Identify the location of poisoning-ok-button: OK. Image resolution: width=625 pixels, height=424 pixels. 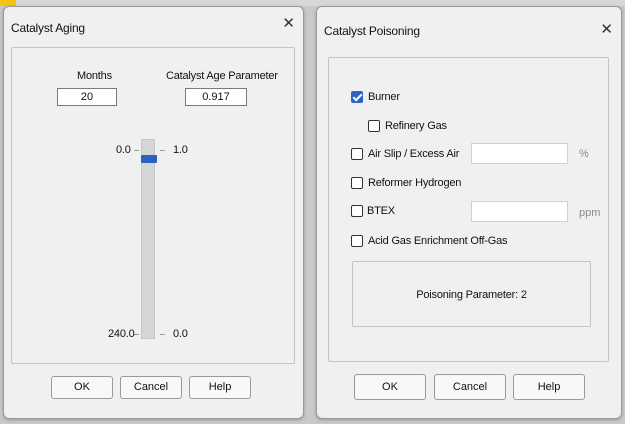
(390, 387).